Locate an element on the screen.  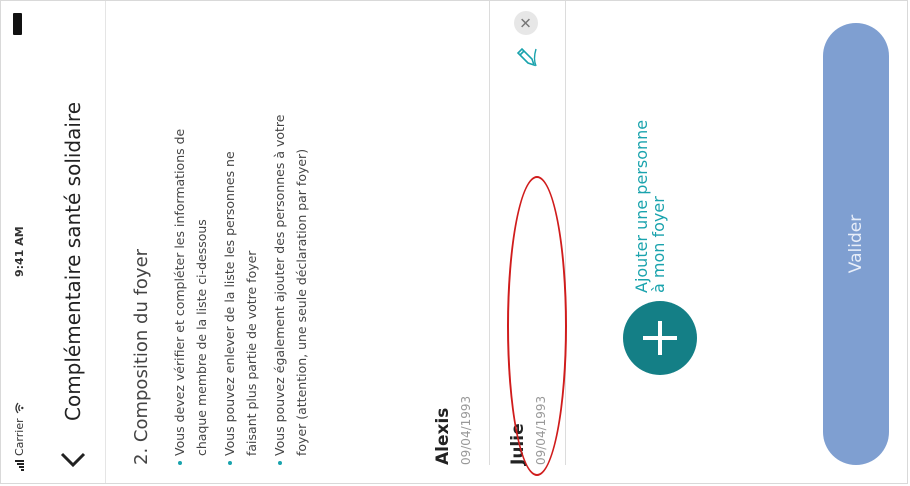
household-member-row: Alexis 09/04/1993 is located at coordinates (454, 242).